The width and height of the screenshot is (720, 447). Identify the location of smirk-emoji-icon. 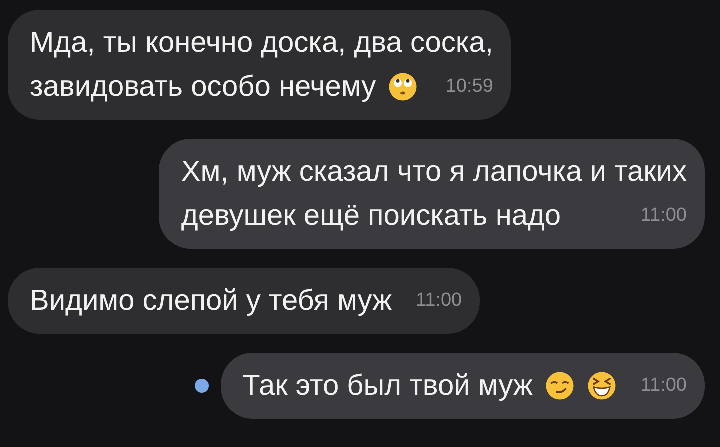
(559, 386).